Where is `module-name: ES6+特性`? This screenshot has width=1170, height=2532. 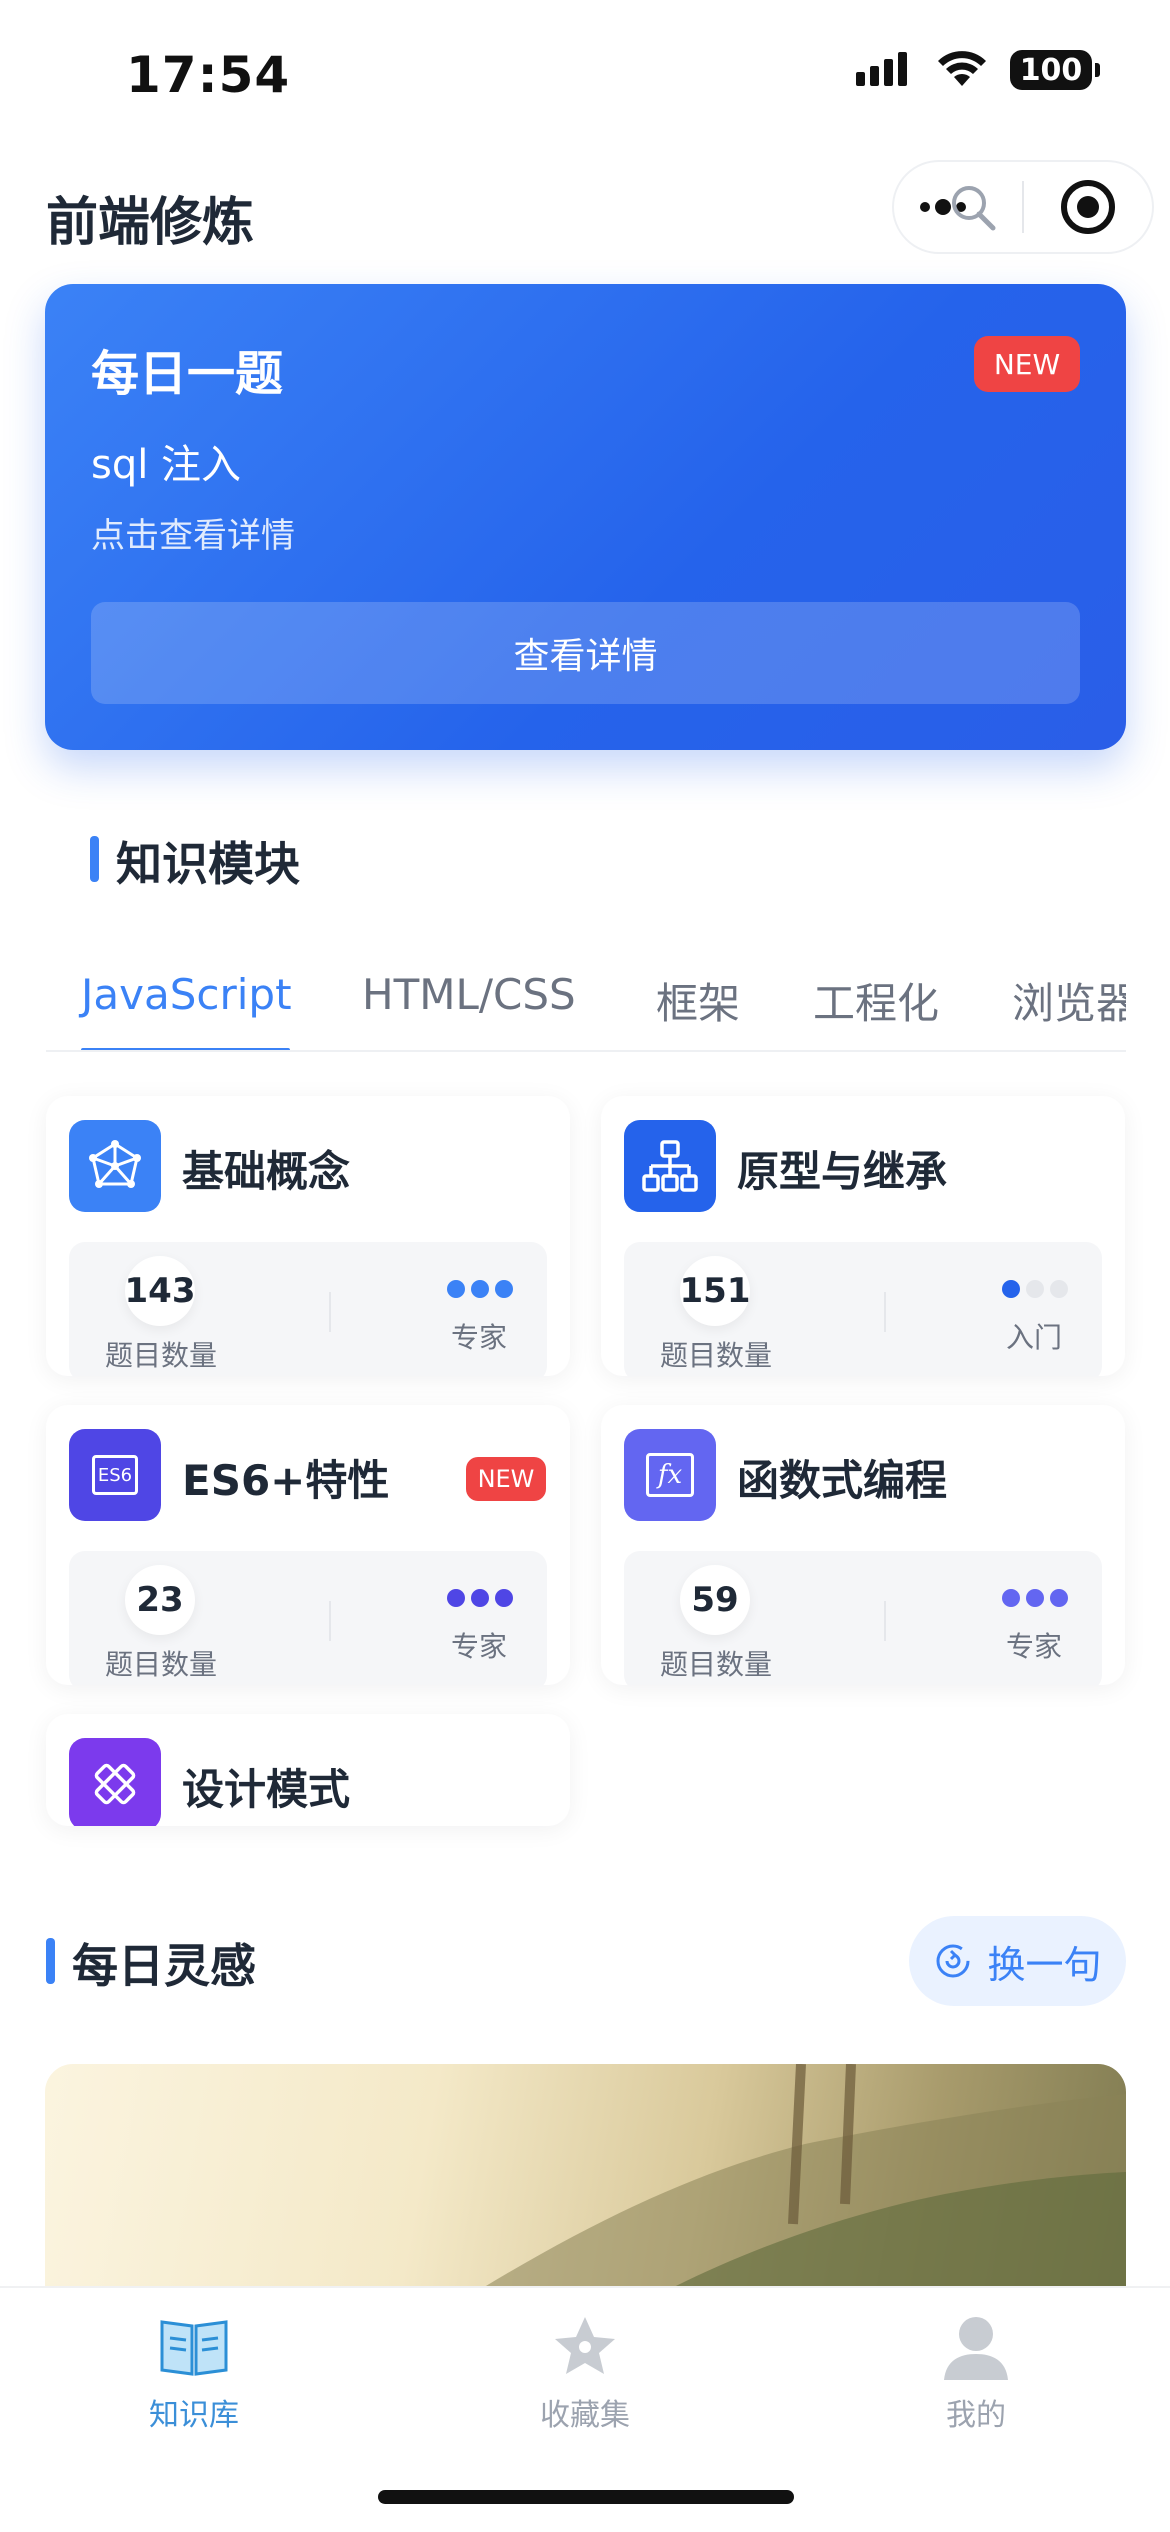 module-name: ES6+特性 is located at coordinates (286, 1480).